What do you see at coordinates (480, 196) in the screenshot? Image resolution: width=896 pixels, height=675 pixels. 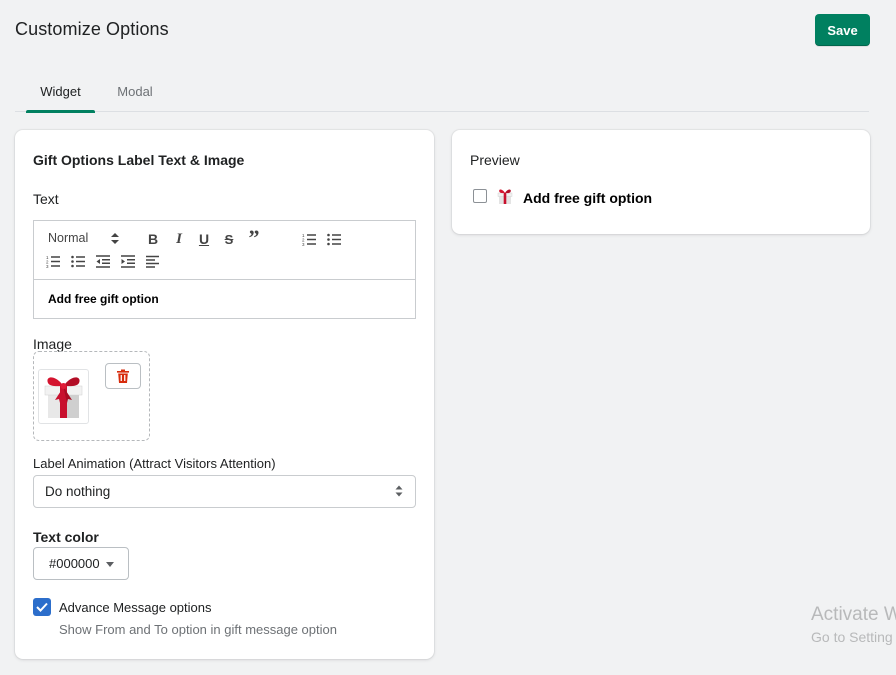 I see `preview-gift-checkbox` at bounding box center [480, 196].